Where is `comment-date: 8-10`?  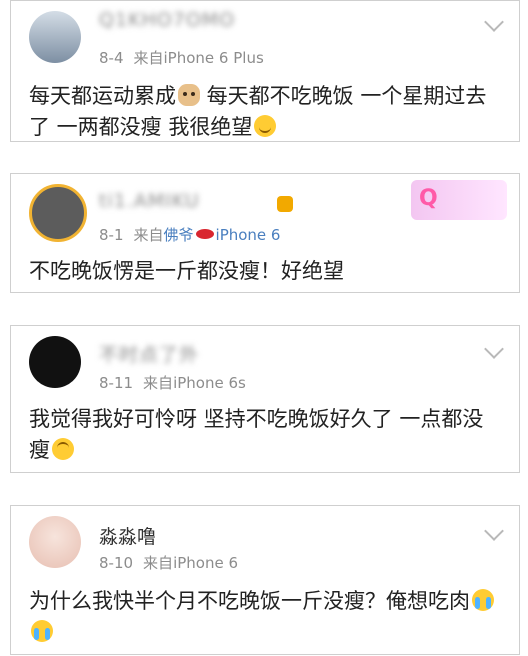 comment-date: 8-10 is located at coordinates (116, 563).